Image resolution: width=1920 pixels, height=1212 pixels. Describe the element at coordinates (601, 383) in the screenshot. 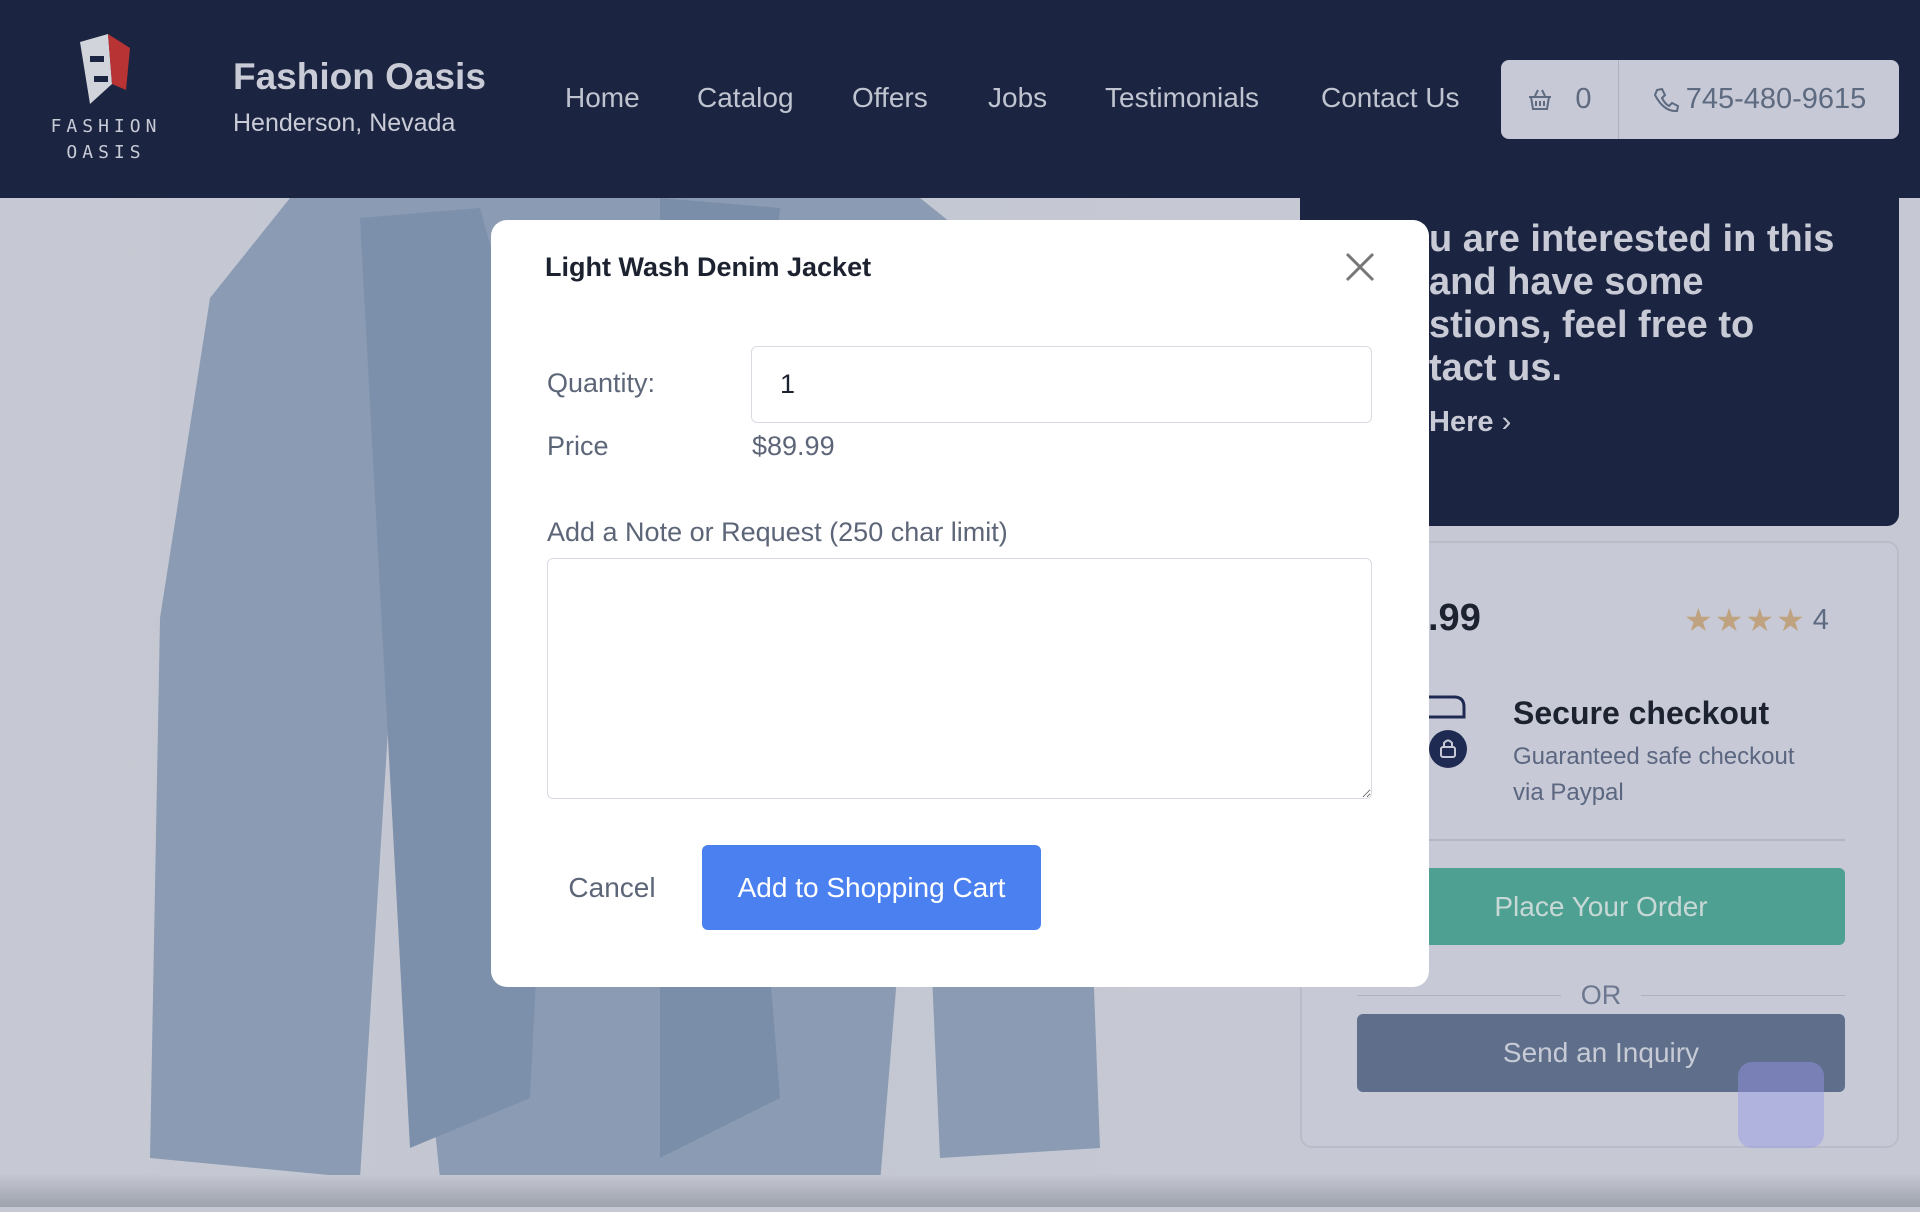

I see `quantity-label: Quantity:` at that location.